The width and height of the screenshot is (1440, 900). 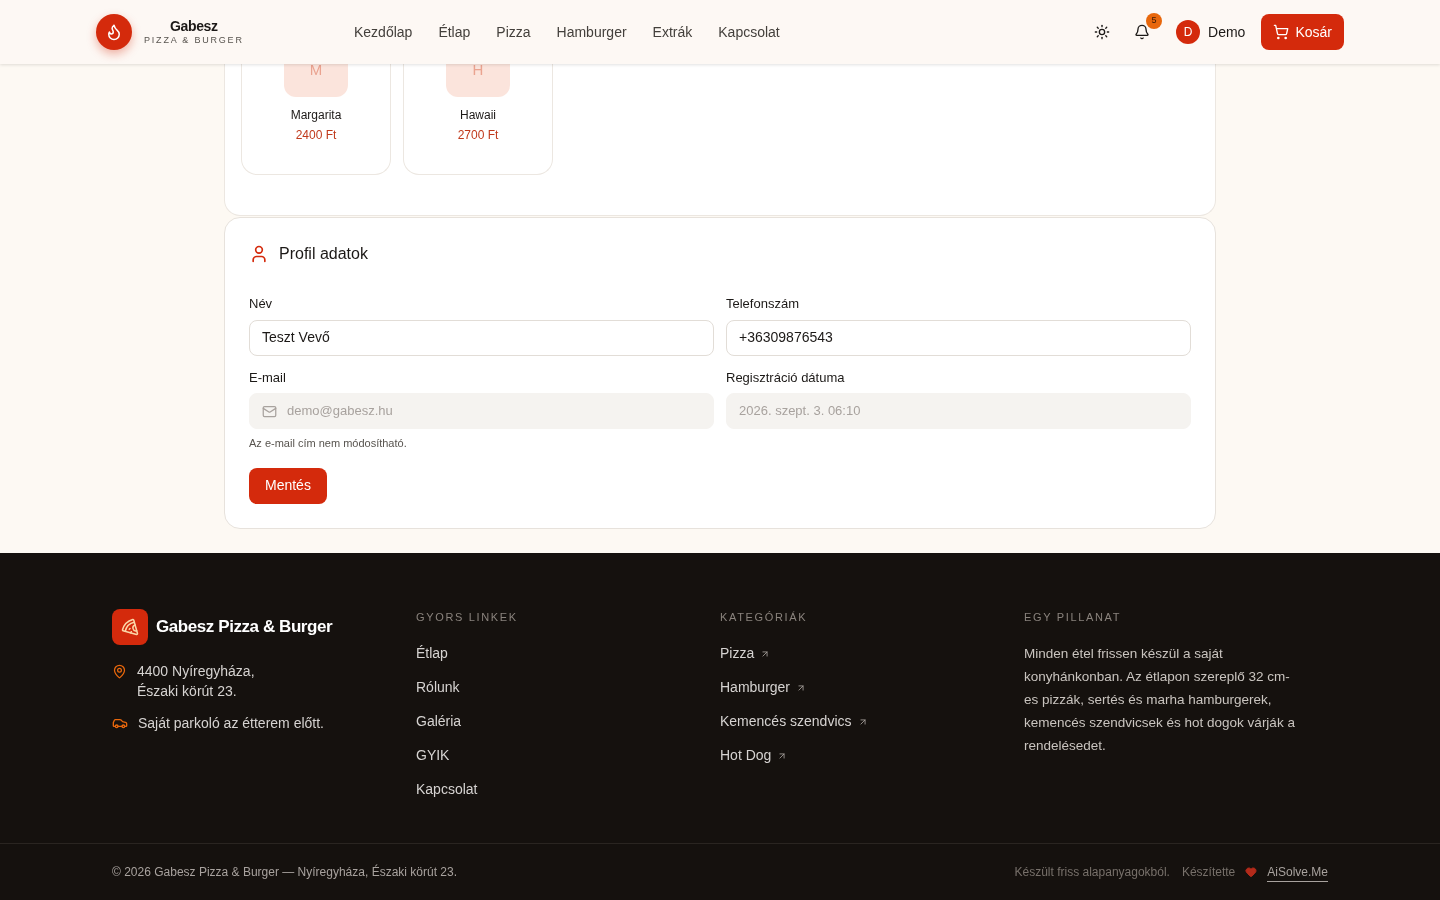 I want to click on email-note: Az e-mail cím nem módosítható., so click(x=328, y=443).